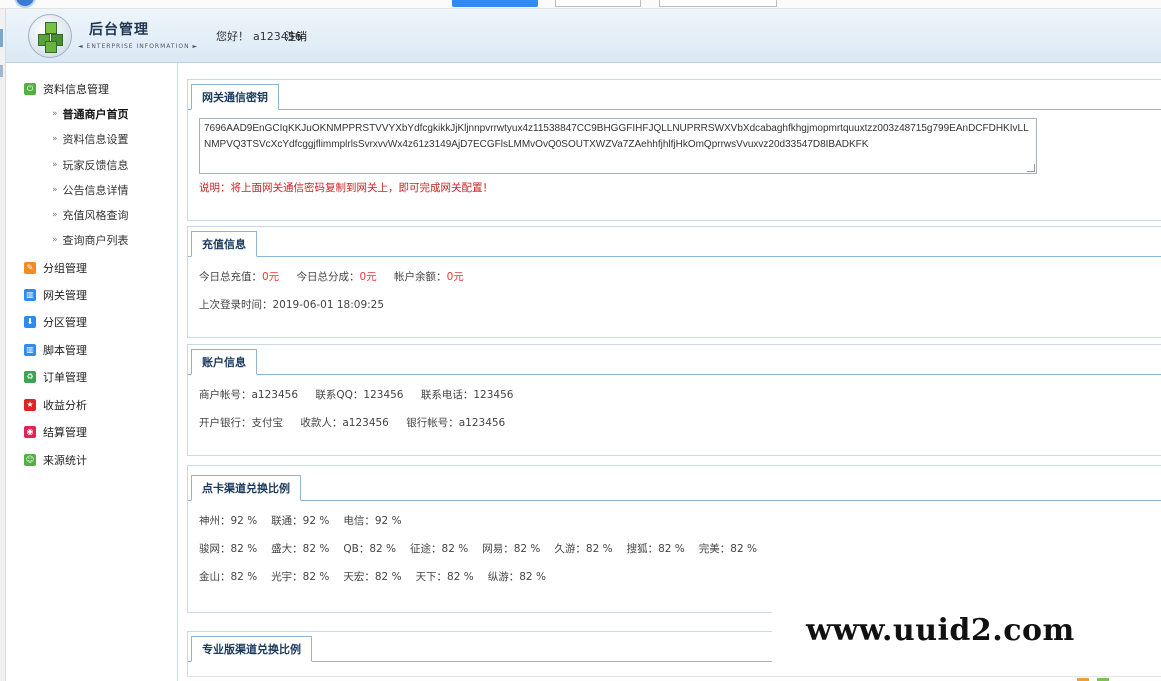 The width and height of the screenshot is (1161, 681). What do you see at coordinates (228, 521) in the screenshot?
I see `card-rate-item: 神州：92 %` at bounding box center [228, 521].